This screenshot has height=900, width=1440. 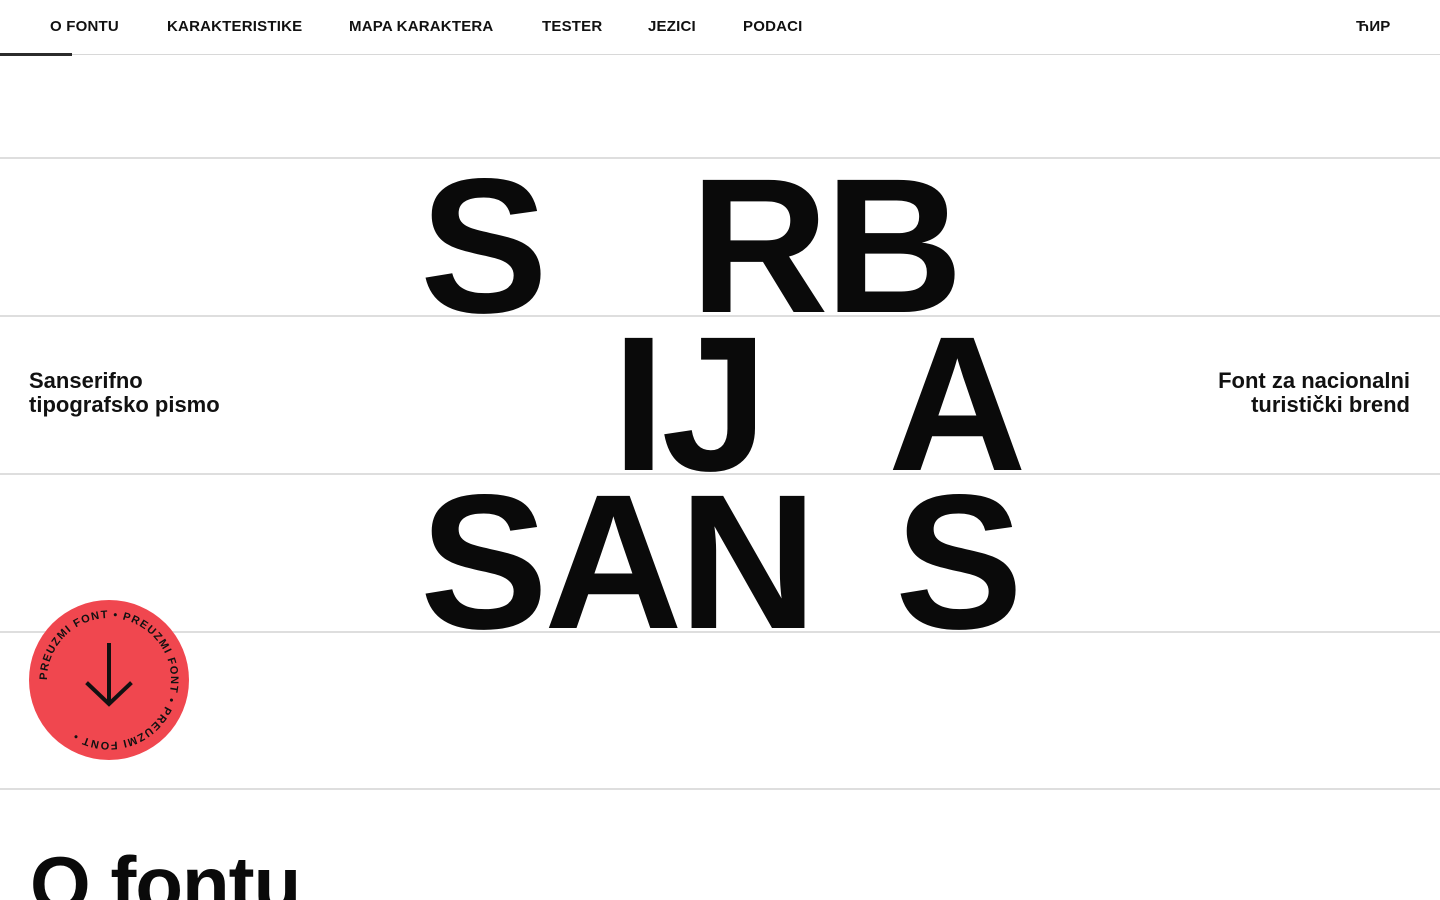 I want to click on hero-letters-row3-left: SAN, so click(x=618, y=561).